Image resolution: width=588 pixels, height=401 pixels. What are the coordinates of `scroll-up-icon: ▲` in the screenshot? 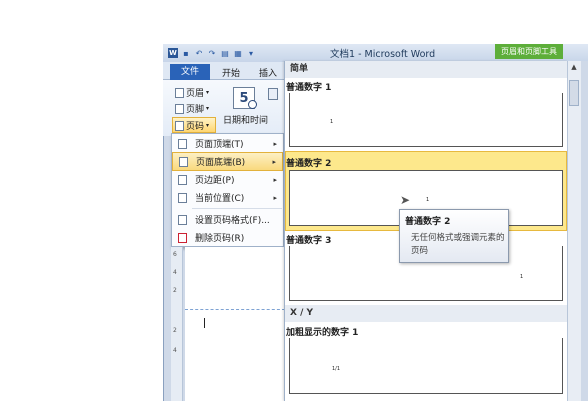 It's located at (574, 67).